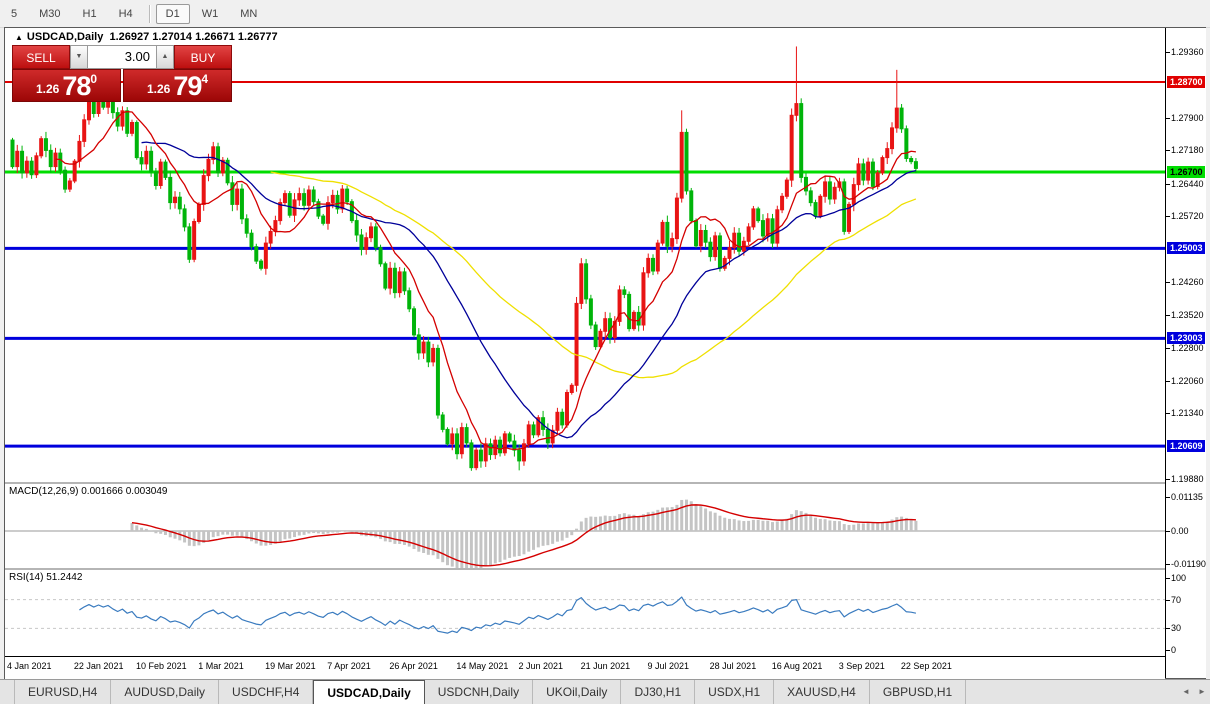  Describe the element at coordinates (266, 692) in the screenshot. I see `chart-tab-usdchf: USDCHF,H4` at that location.